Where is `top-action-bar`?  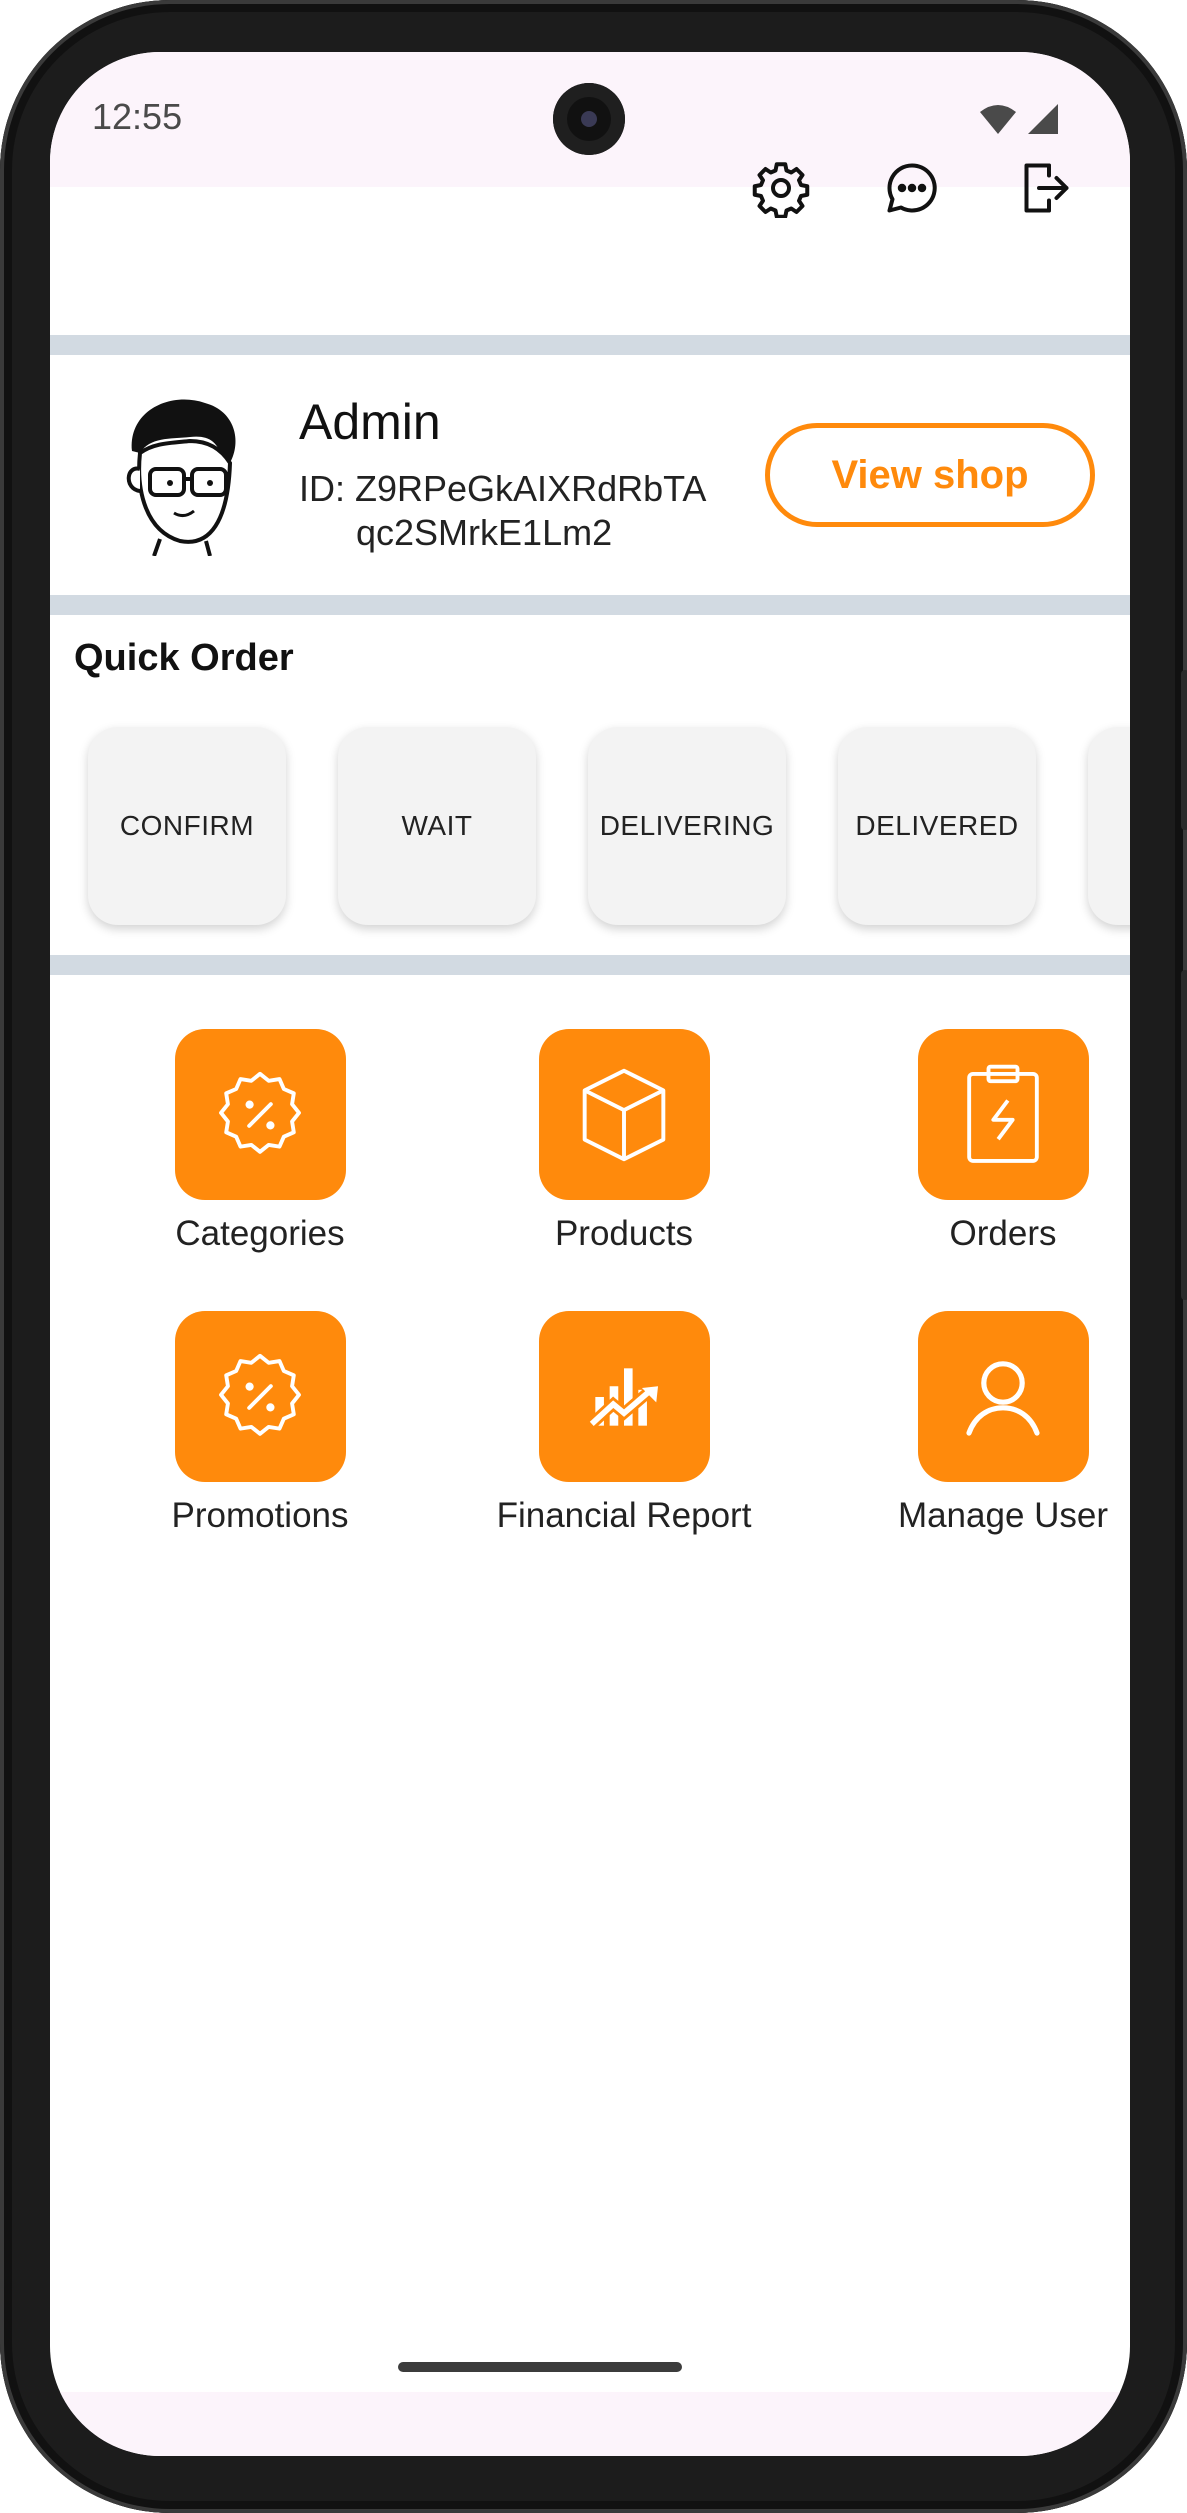 top-action-bar is located at coordinates (590, 261).